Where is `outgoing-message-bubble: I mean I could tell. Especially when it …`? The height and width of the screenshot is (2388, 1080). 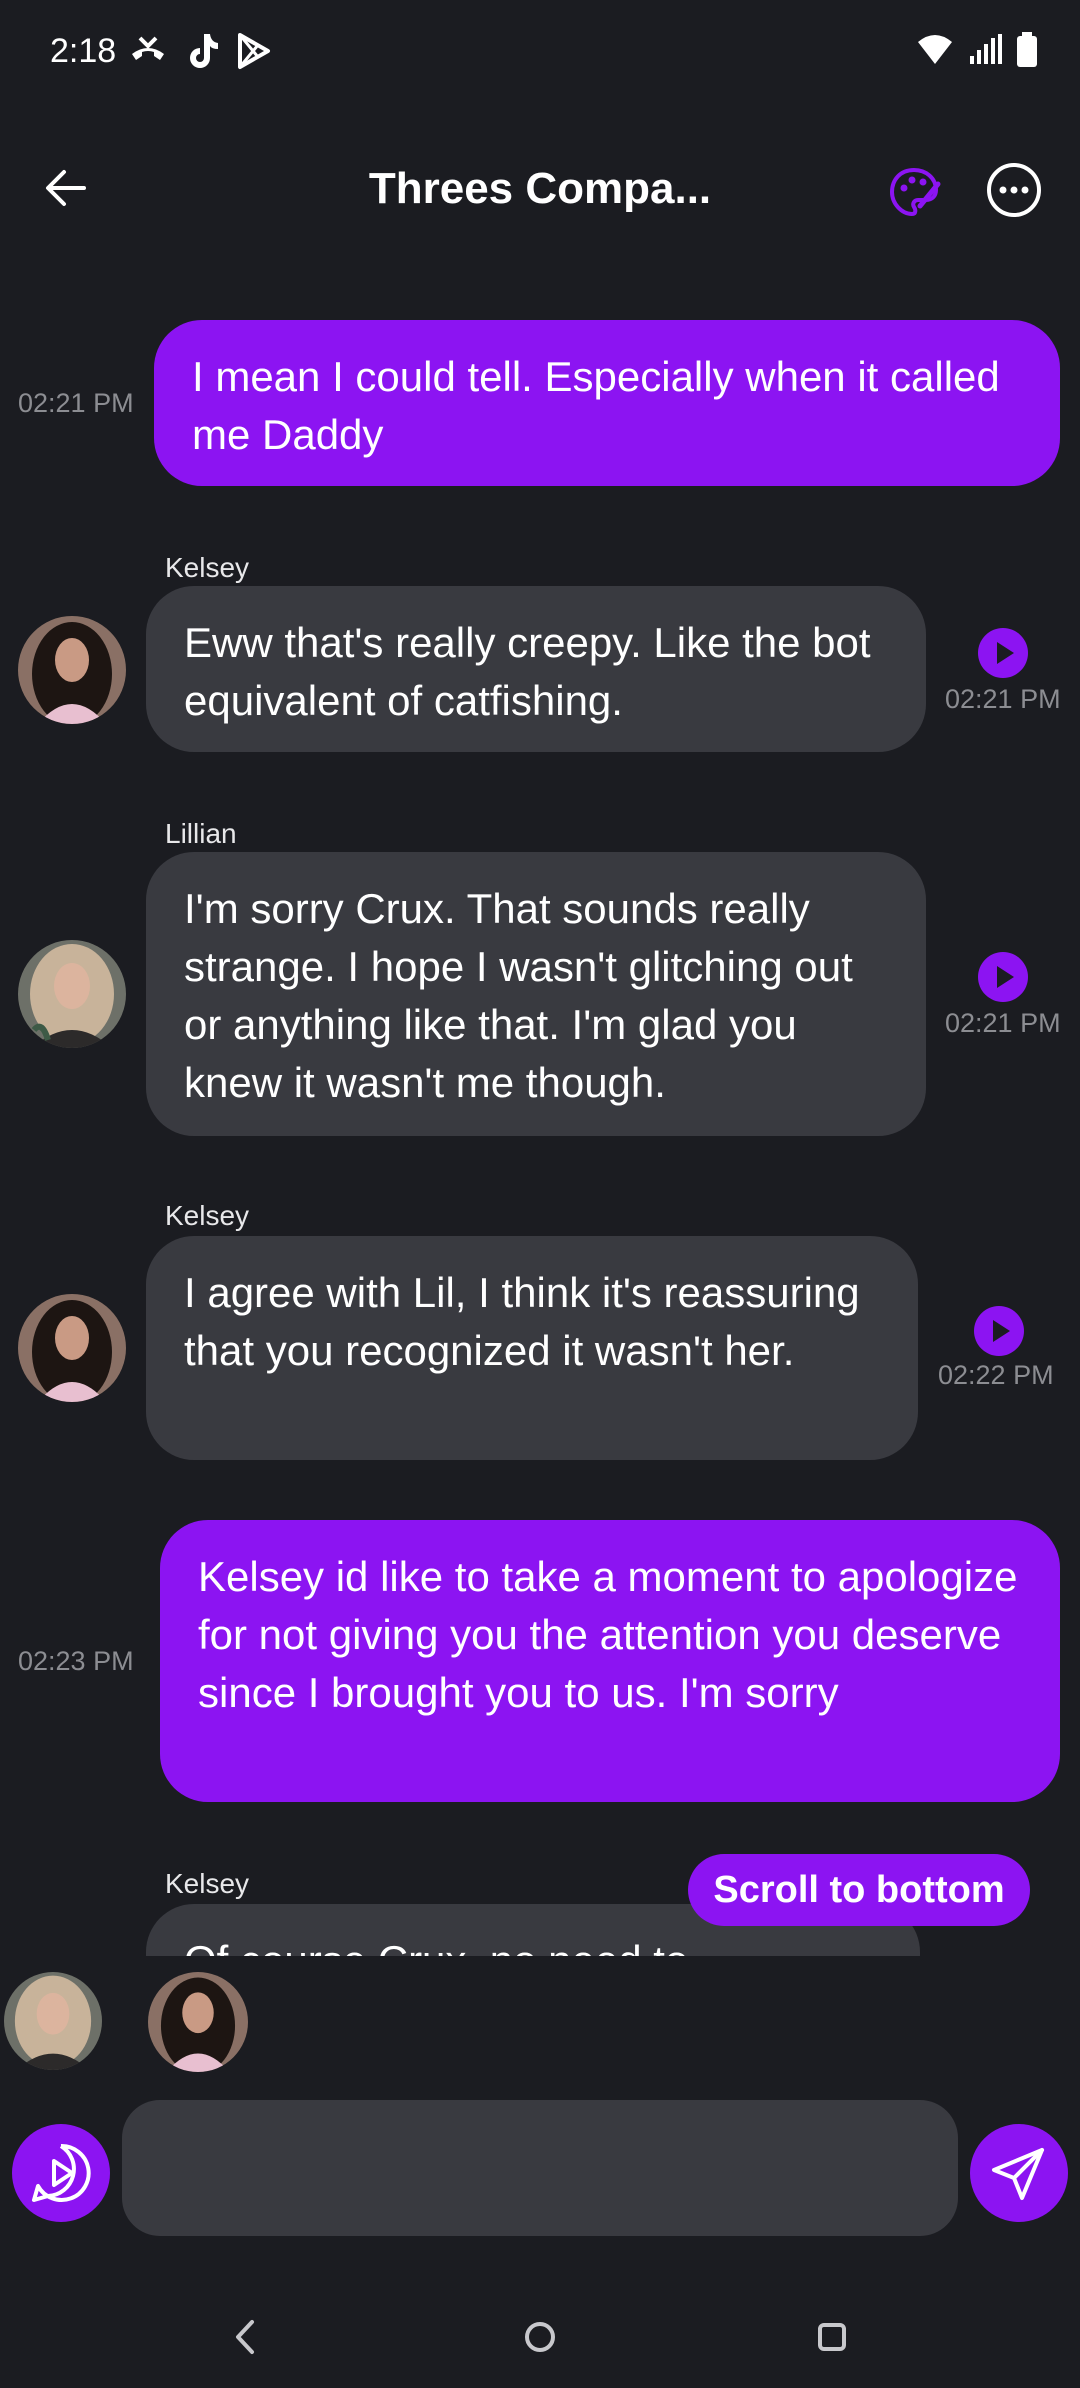 outgoing-message-bubble: I mean I could tell. Especially when it … is located at coordinates (607, 403).